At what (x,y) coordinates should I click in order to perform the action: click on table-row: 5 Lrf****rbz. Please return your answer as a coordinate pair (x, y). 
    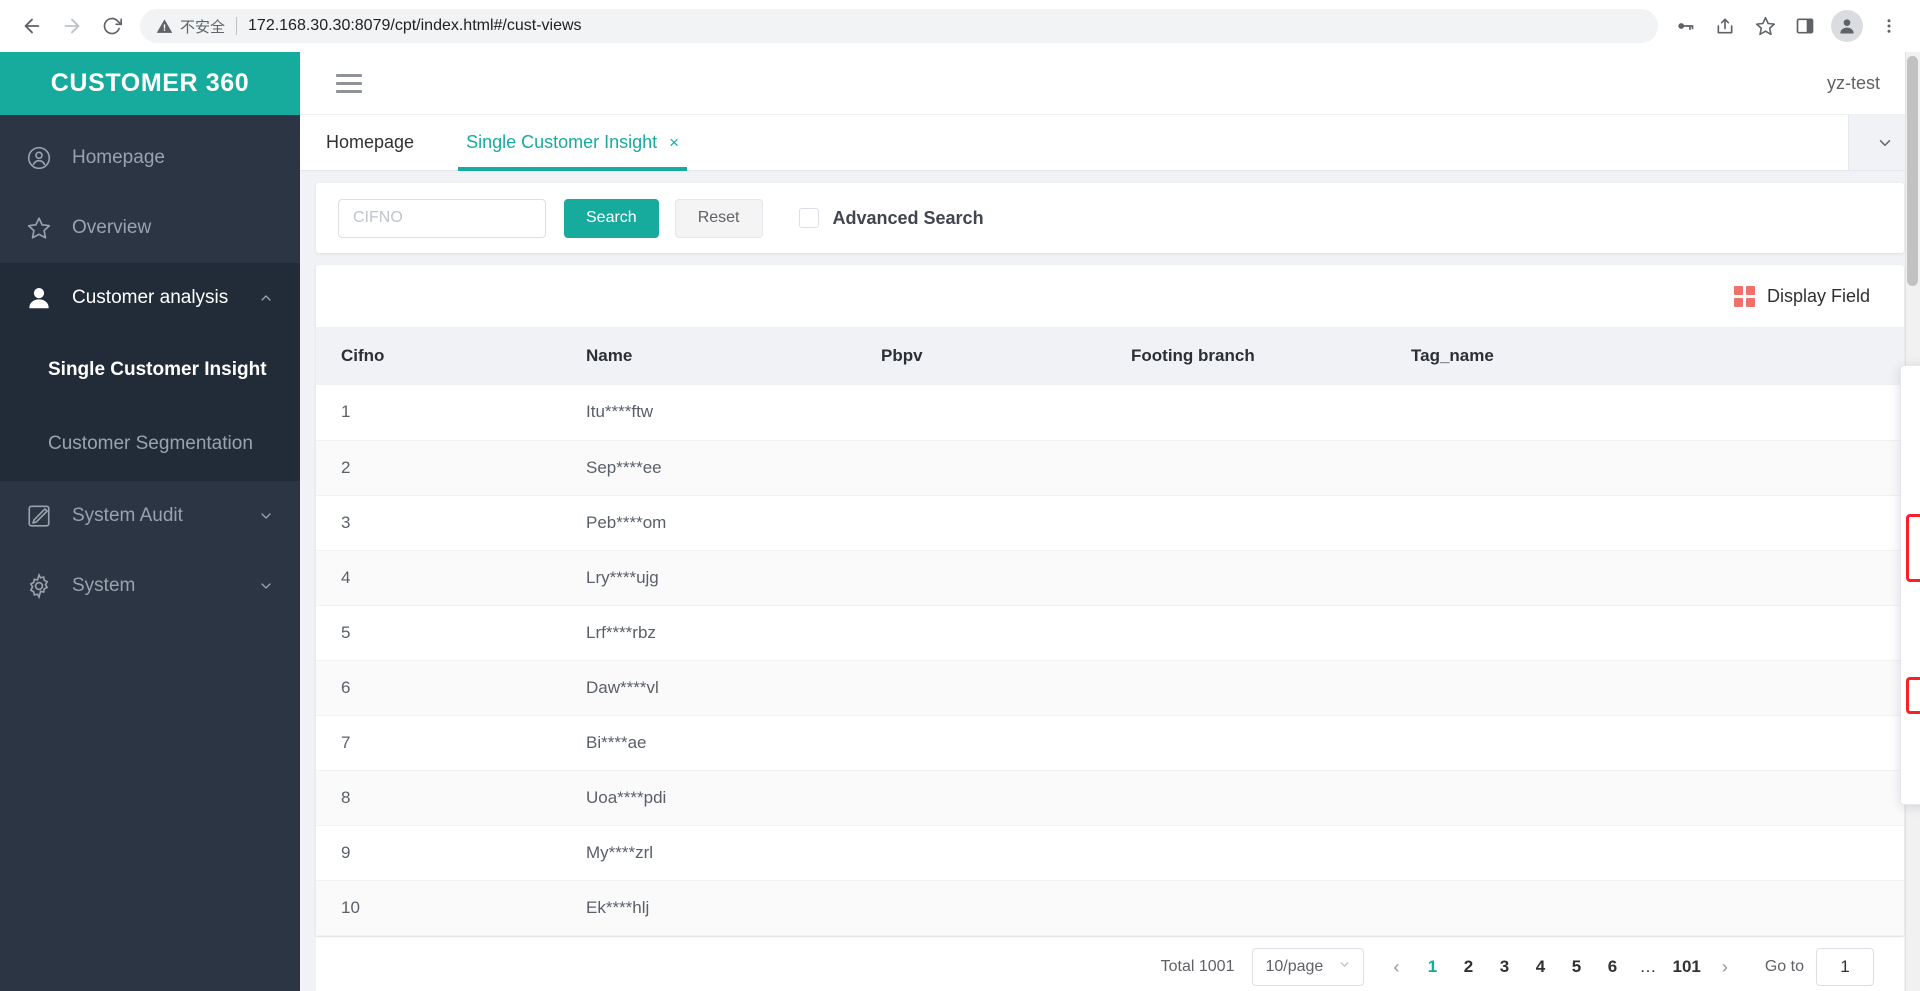
    Looking at the image, I should click on (1110, 633).